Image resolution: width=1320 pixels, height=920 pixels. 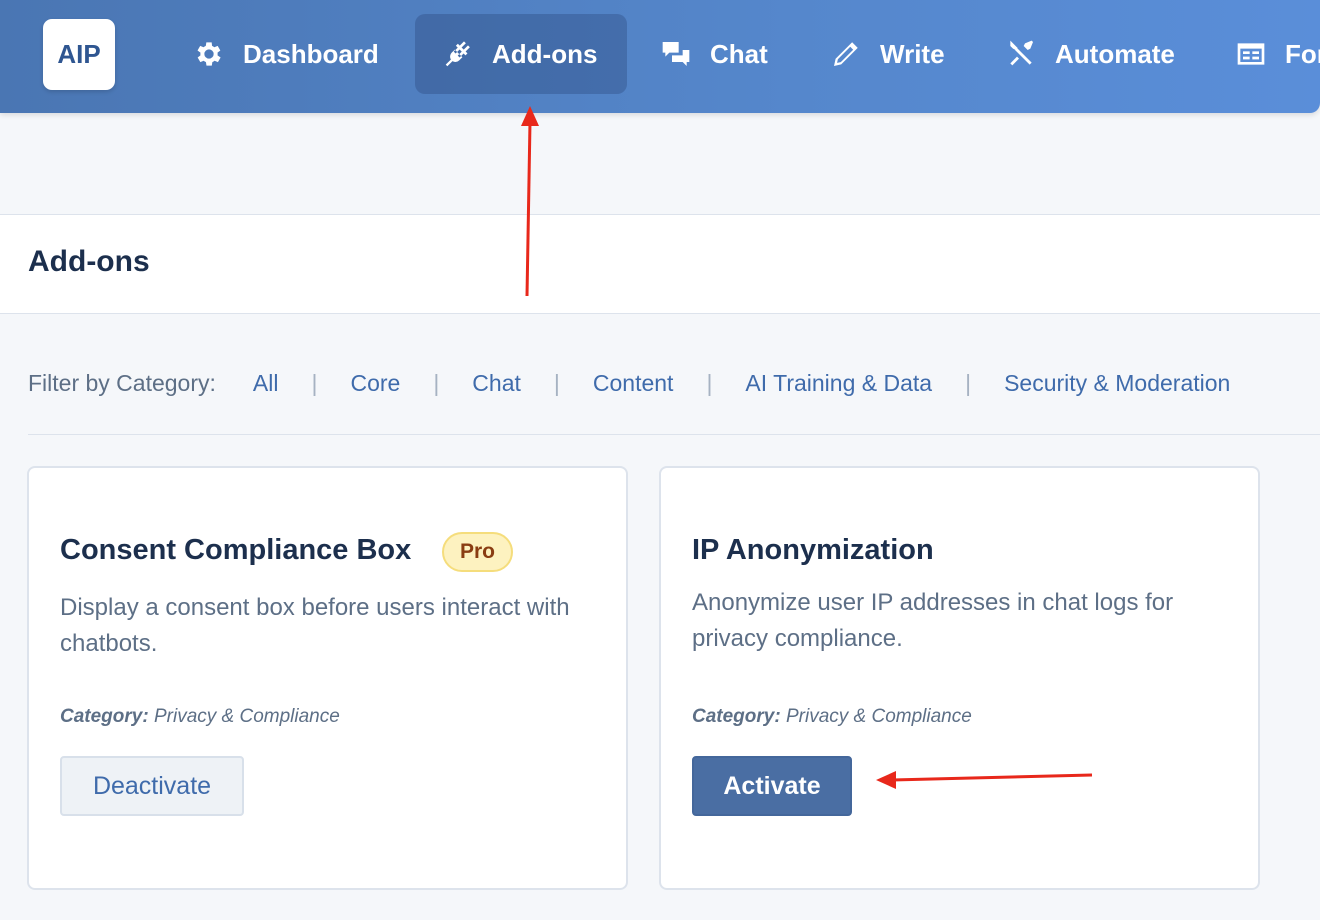 I want to click on nav-label-chat: Chat, so click(x=739, y=53).